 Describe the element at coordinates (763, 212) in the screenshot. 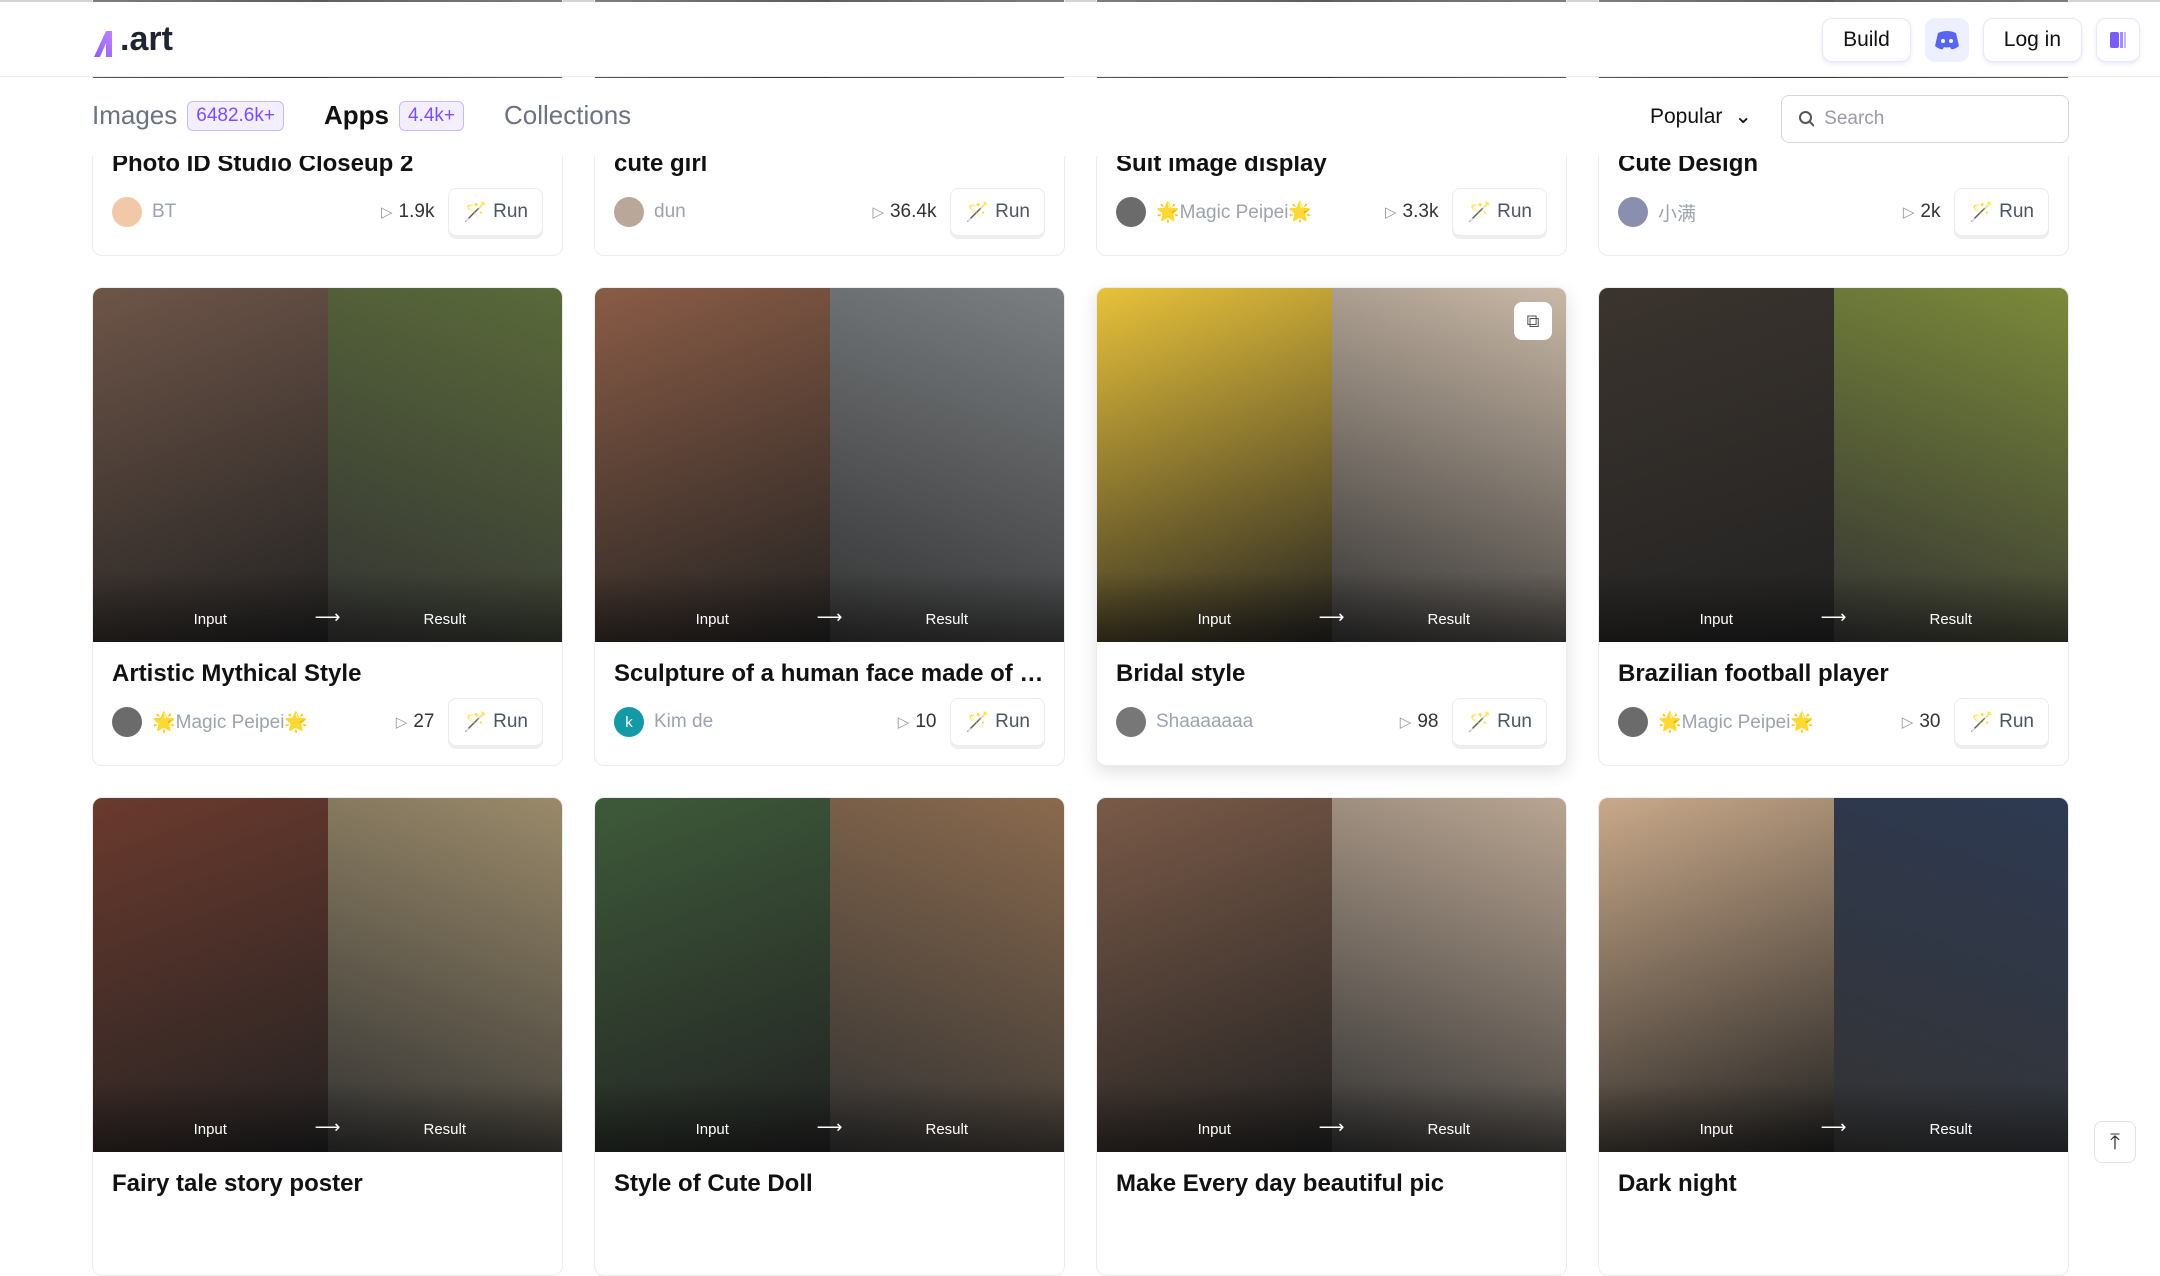

I see `author-name: dun` at that location.